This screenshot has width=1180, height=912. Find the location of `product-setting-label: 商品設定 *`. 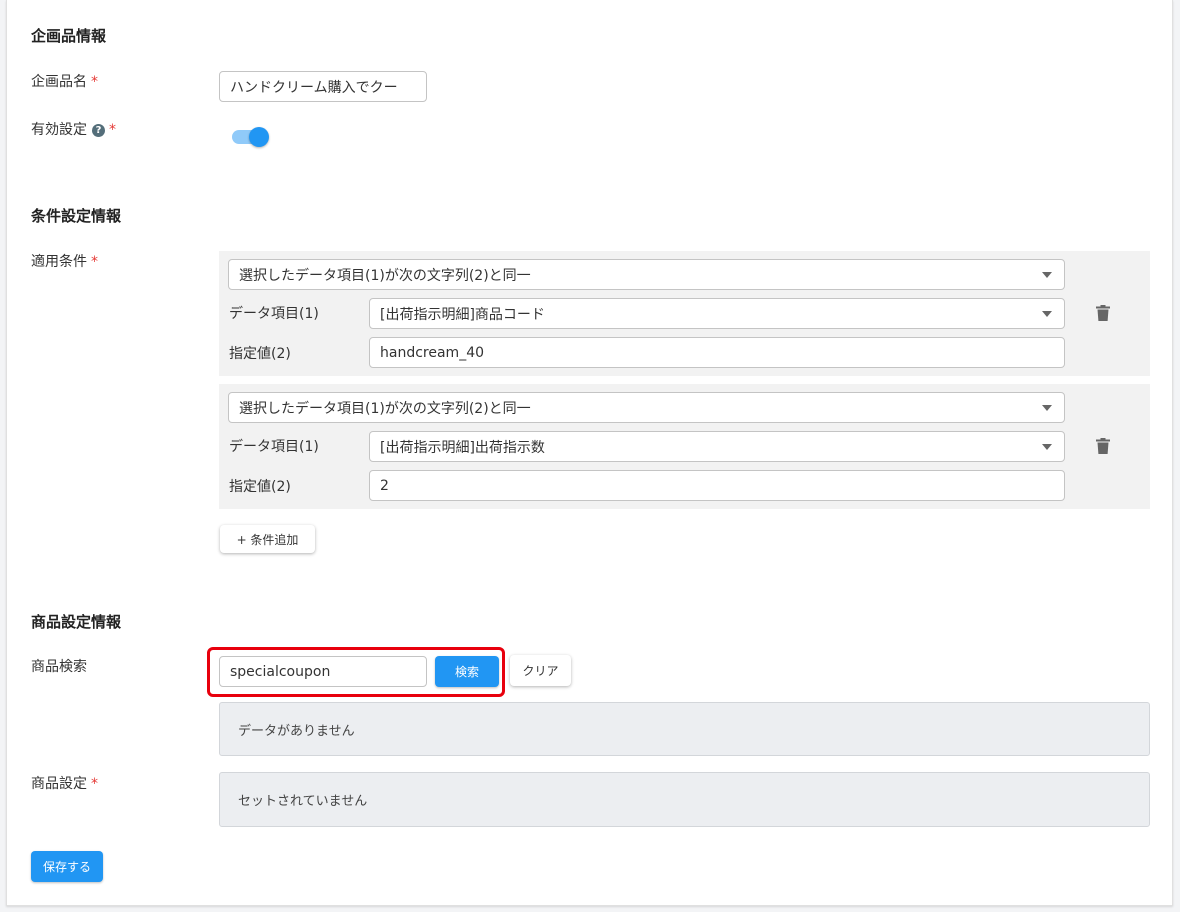

product-setting-label: 商品設定 * is located at coordinates (64, 783).